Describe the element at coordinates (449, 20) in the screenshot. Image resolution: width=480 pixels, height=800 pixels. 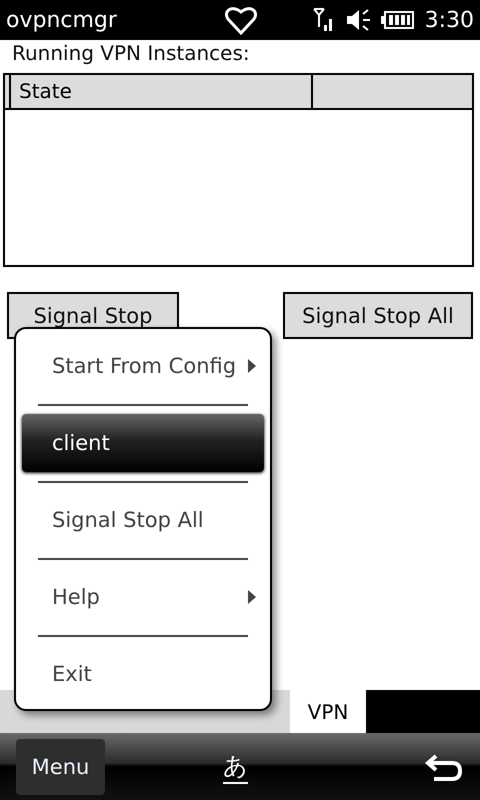
I see `clock-time: 3:30` at that location.